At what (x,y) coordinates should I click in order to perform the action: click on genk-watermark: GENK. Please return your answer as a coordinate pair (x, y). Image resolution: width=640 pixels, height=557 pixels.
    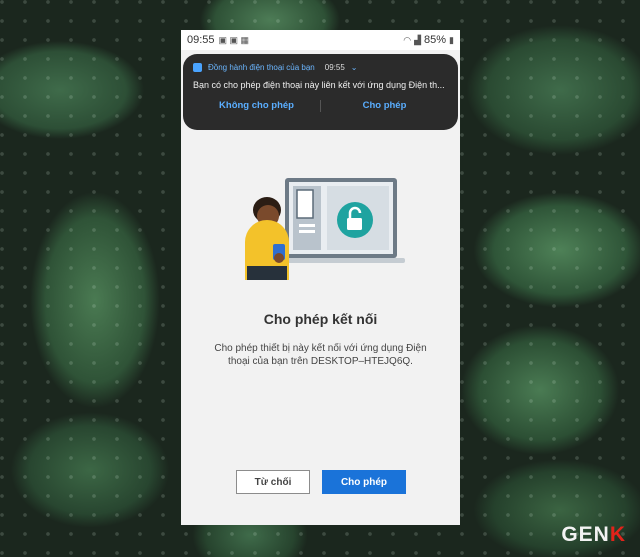
    Looking at the image, I should click on (593, 535).